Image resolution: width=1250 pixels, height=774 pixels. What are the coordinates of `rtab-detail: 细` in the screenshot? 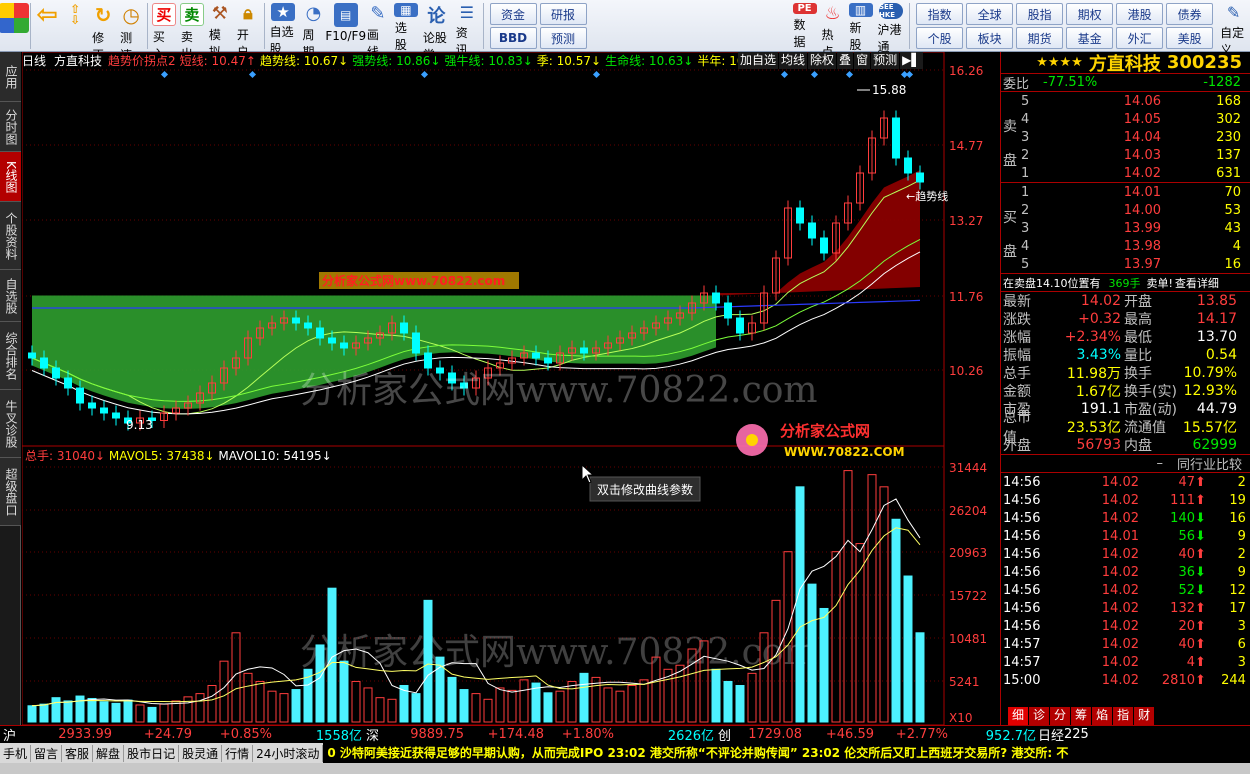 It's located at (1018, 716).